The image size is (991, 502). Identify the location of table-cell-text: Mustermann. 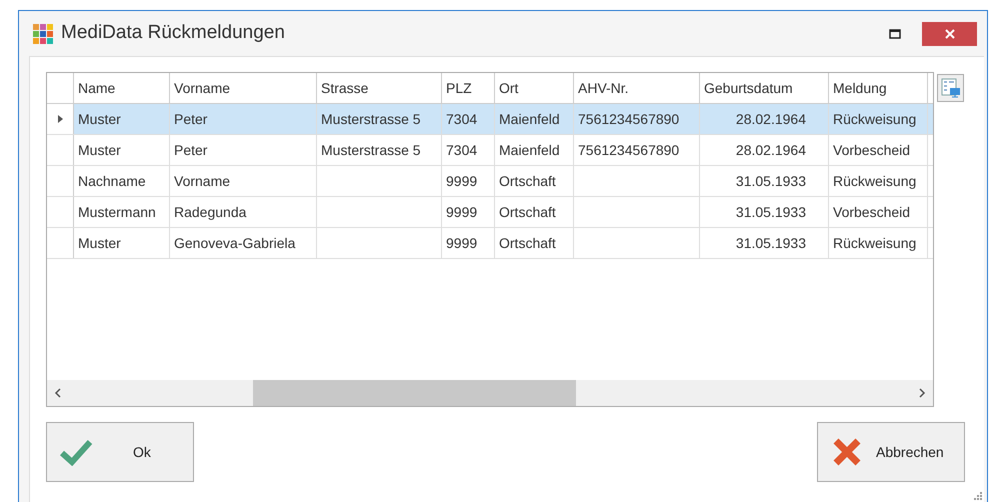
(117, 212).